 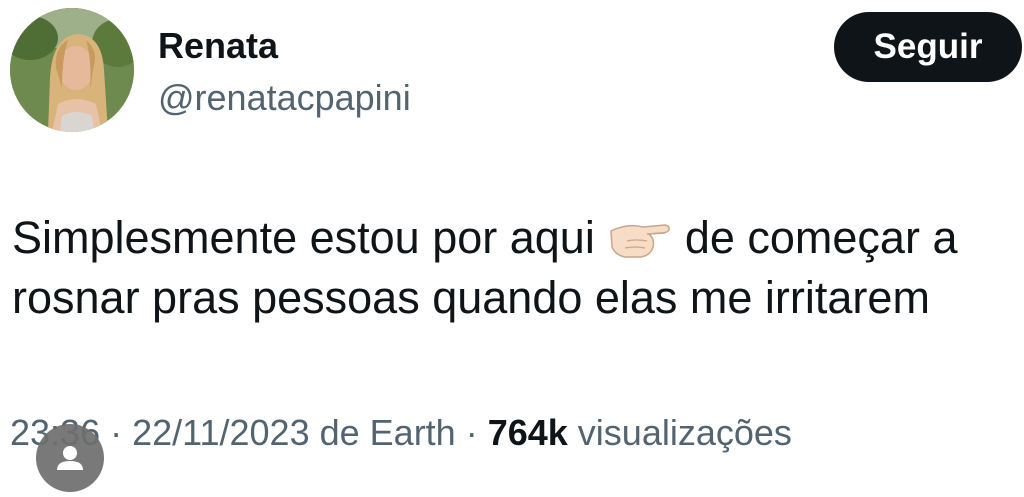 I want to click on author-display-name: Renata, so click(x=218, y=46).